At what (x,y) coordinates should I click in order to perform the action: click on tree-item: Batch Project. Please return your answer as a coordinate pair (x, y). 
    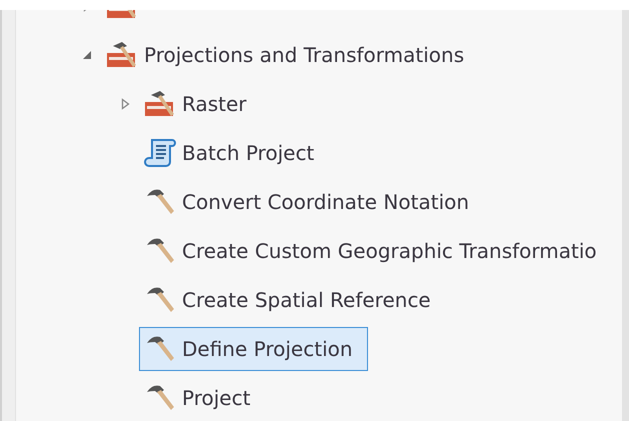
    Looking at the image, I should click on (234, 152).